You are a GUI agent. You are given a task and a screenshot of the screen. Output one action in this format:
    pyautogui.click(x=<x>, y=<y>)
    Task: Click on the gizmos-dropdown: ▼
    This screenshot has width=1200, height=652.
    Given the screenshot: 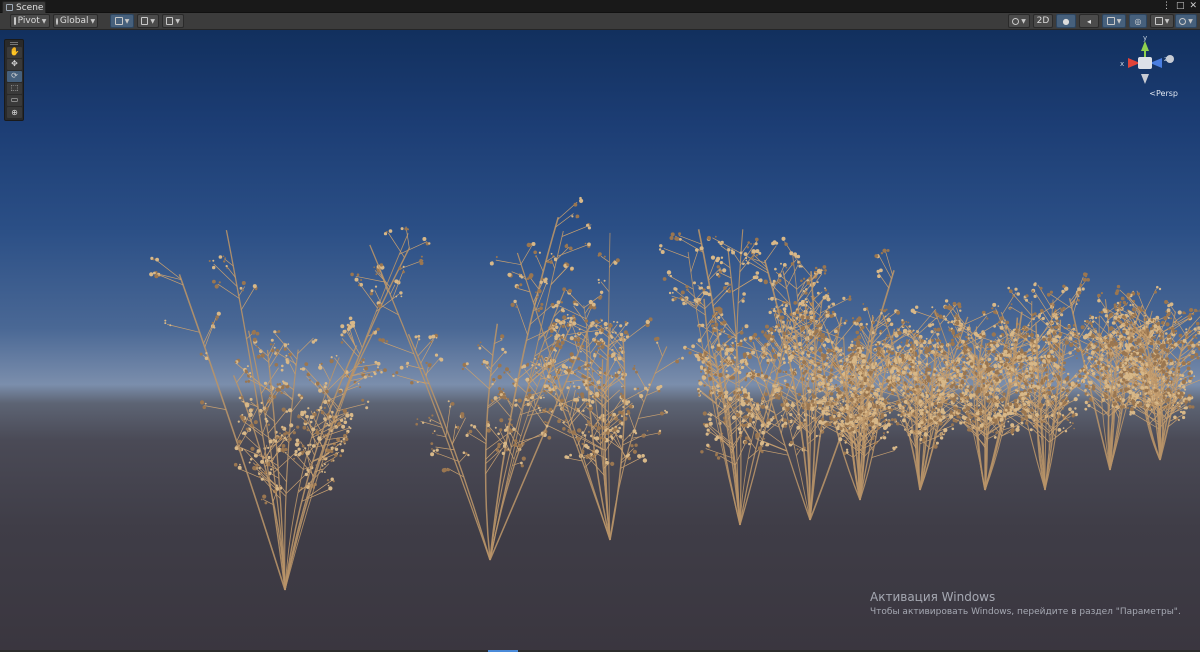 What is the action you would take?
    pyautogui.click(x=1186, y=21)
    